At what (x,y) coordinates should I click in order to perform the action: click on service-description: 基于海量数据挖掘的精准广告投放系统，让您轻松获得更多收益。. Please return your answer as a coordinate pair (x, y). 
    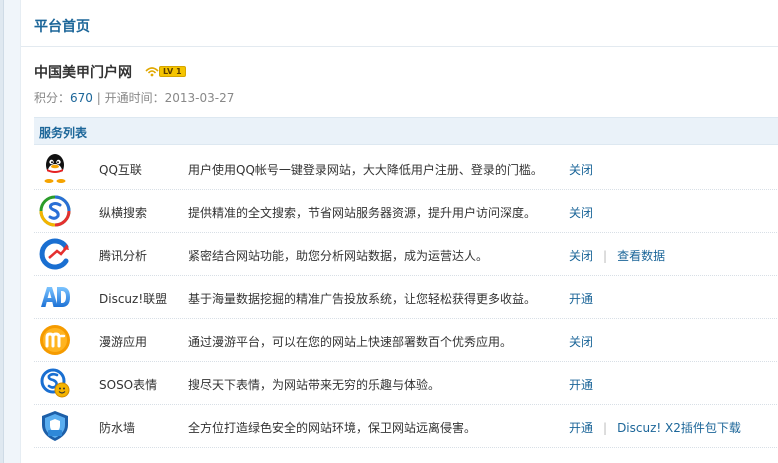
    Looking at the image, I should click on (362, 299).